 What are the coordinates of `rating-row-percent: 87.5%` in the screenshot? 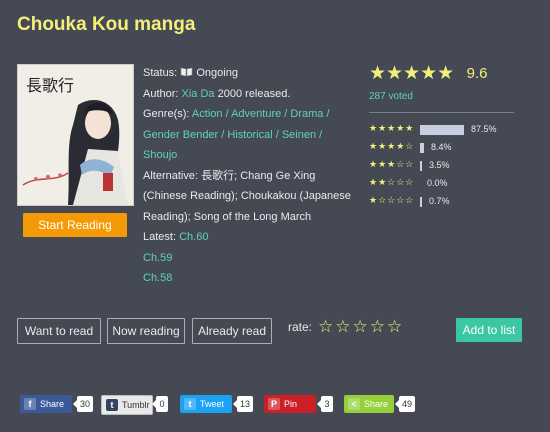 It's located at (484, 129).